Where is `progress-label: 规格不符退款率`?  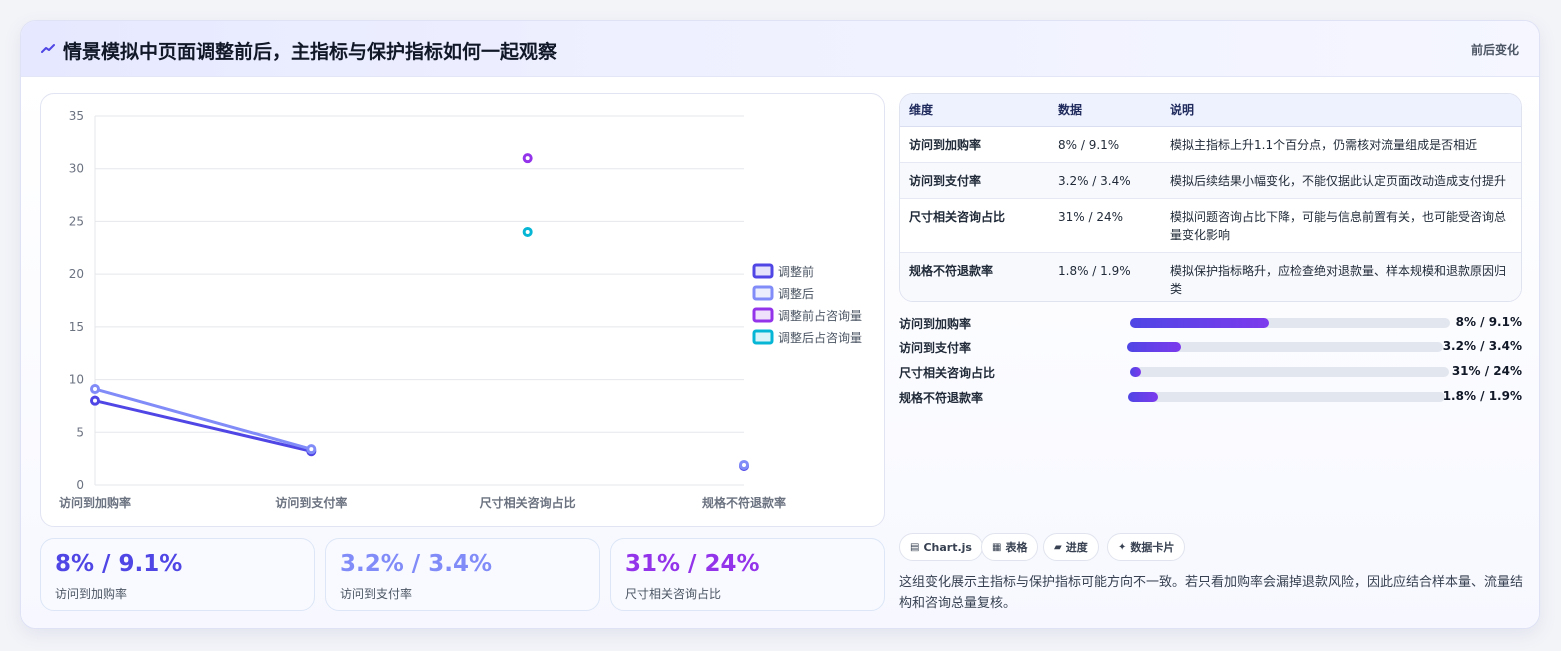
progress-label: 规格不符退款率 is located at coordinates (941, 398).